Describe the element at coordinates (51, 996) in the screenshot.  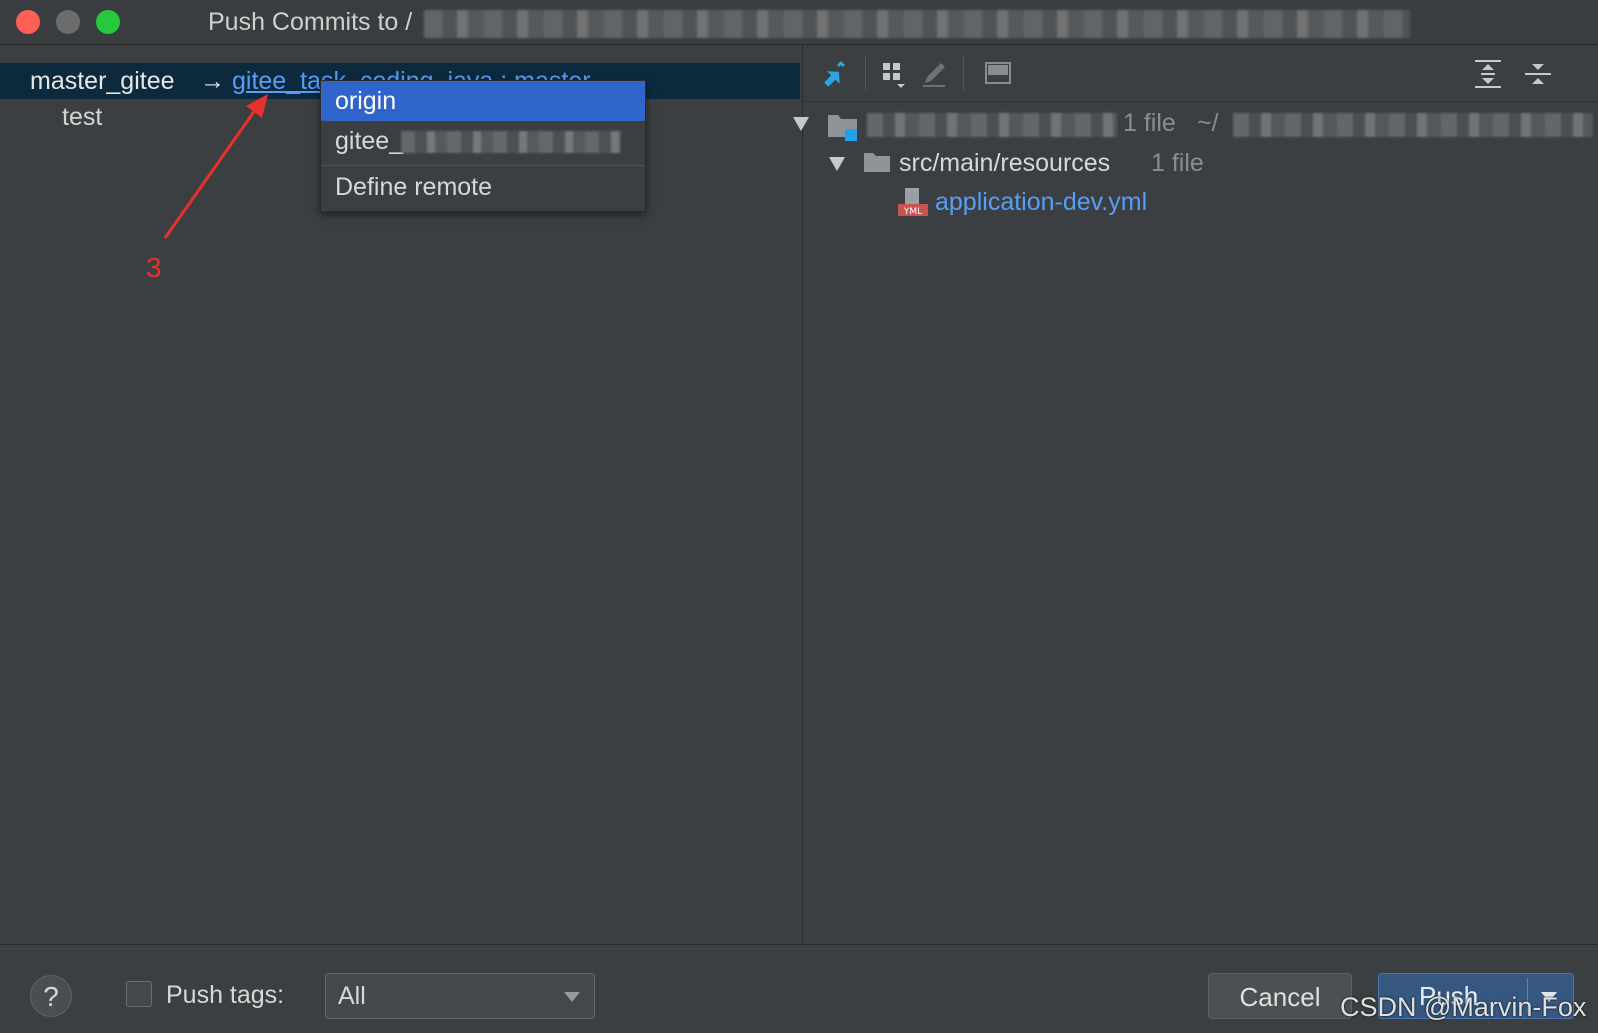
I see `help-button: ?` at that location.